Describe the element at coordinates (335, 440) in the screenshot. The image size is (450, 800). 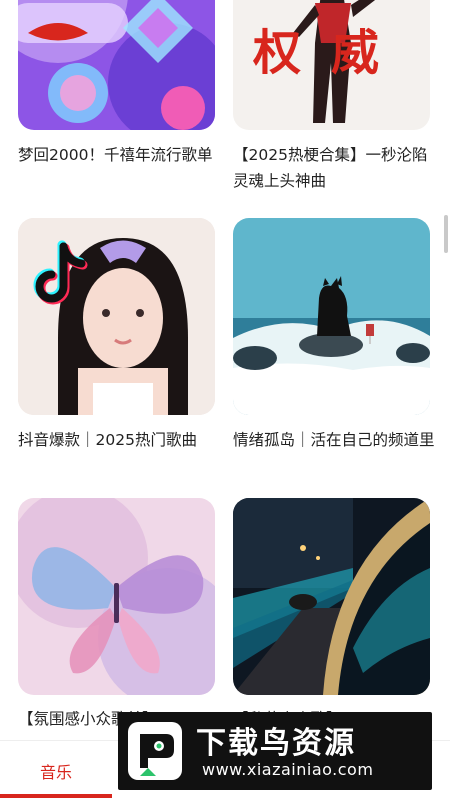
I see `playlist-title-4: 情绪孤岛｜活在自己的频道里` at that location.